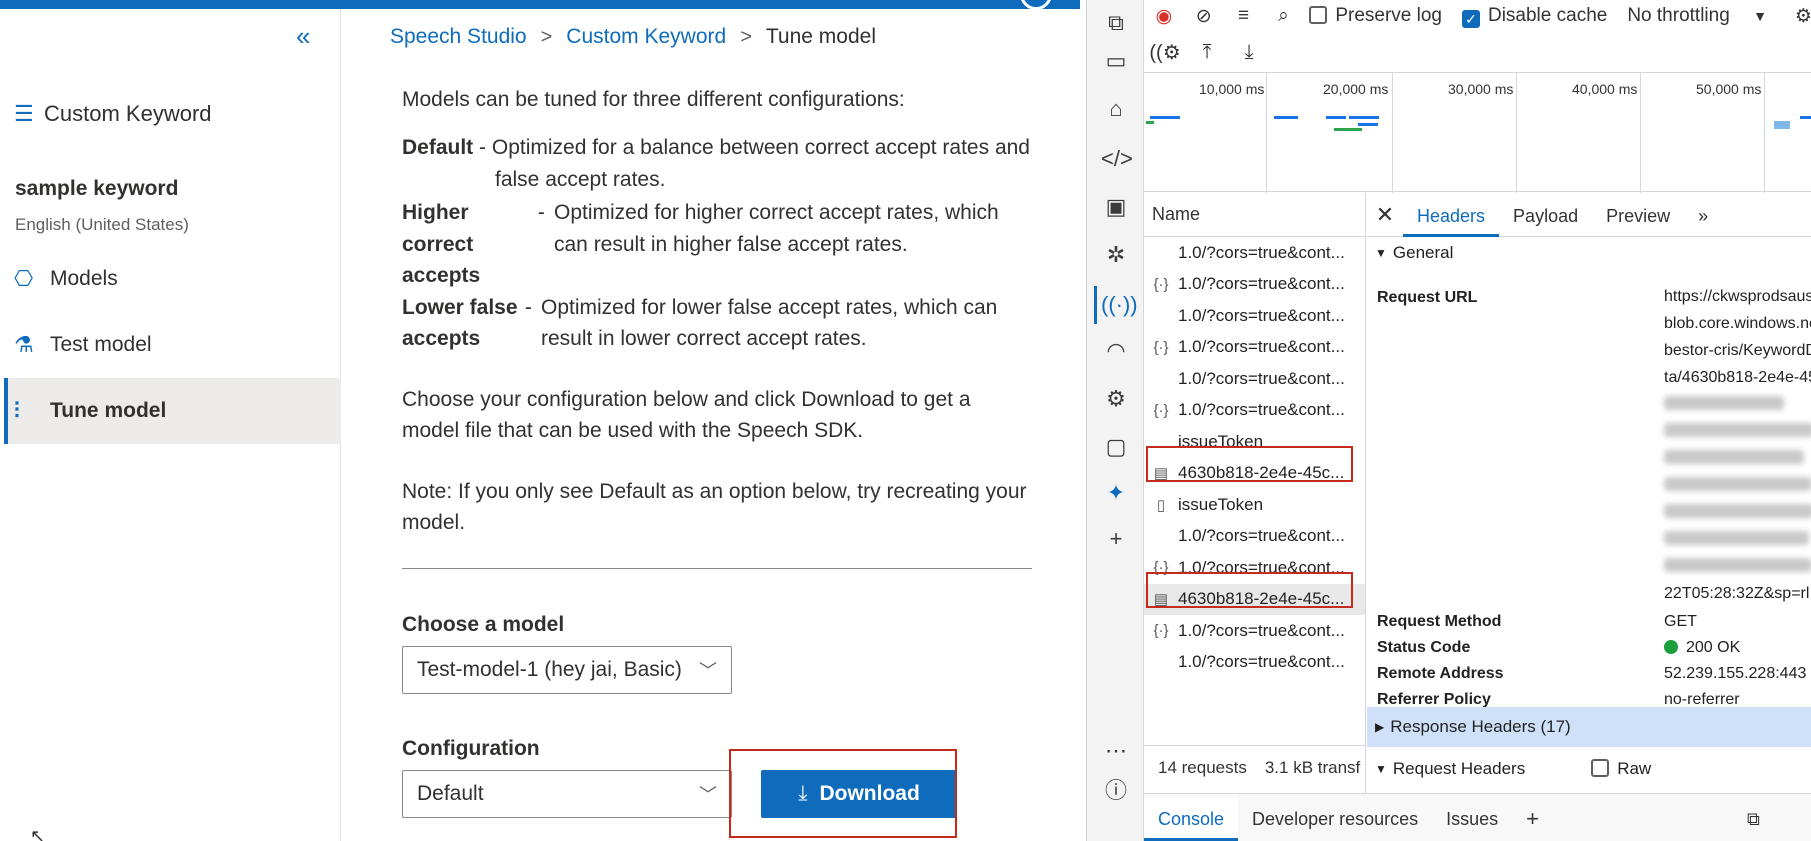  I want to click on tab-issues: Issues, so click(1472, 819).